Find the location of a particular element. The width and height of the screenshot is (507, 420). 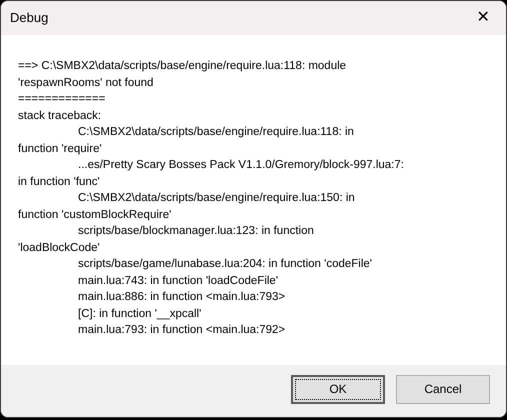

error-message-line: function 'require' is located at coordinates (60, 149).